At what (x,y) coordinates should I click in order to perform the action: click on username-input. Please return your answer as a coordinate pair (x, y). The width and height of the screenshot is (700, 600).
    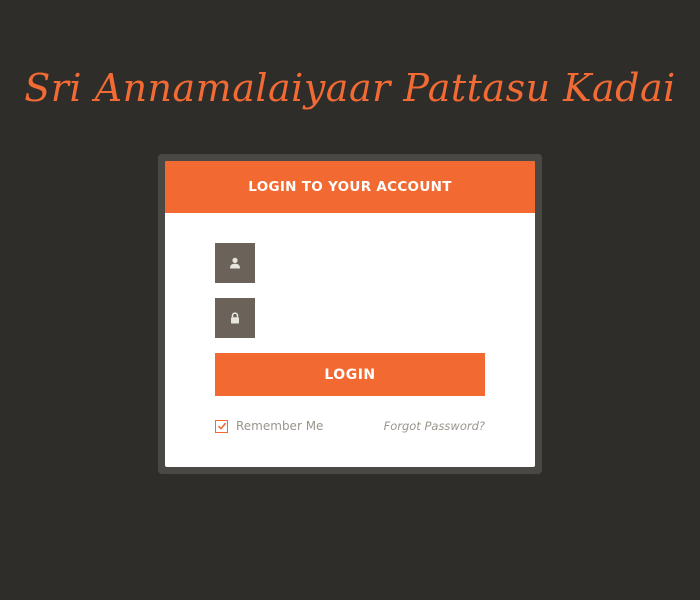
    Looking at the image, I should click on (370, 263).